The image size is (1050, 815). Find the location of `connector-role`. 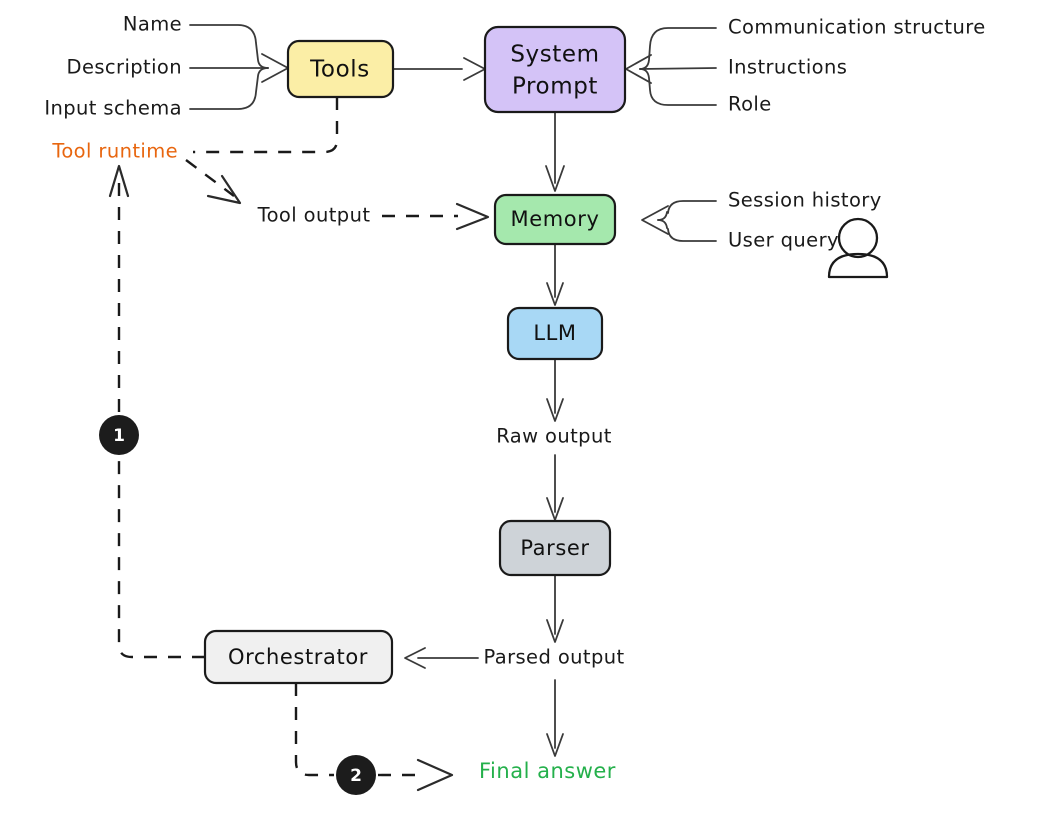

connector-role is located at coordinates (678, 87).